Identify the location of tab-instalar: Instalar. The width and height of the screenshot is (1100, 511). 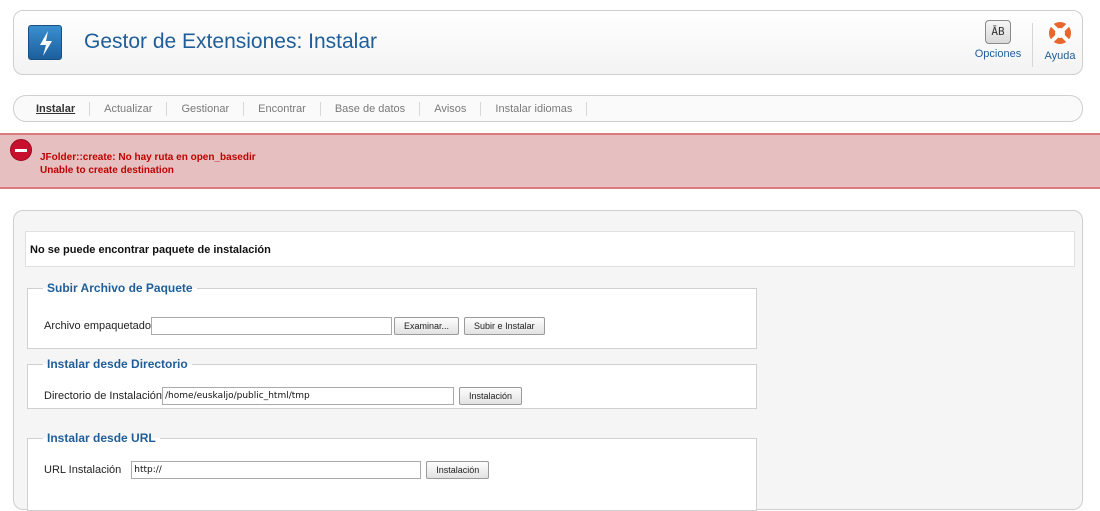
(58, 108).